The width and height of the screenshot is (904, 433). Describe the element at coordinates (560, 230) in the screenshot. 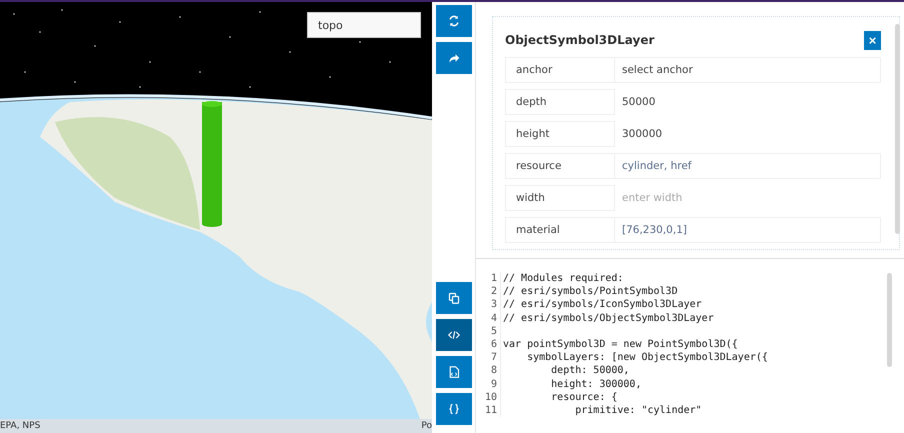

I see `property-label: material` at that location.